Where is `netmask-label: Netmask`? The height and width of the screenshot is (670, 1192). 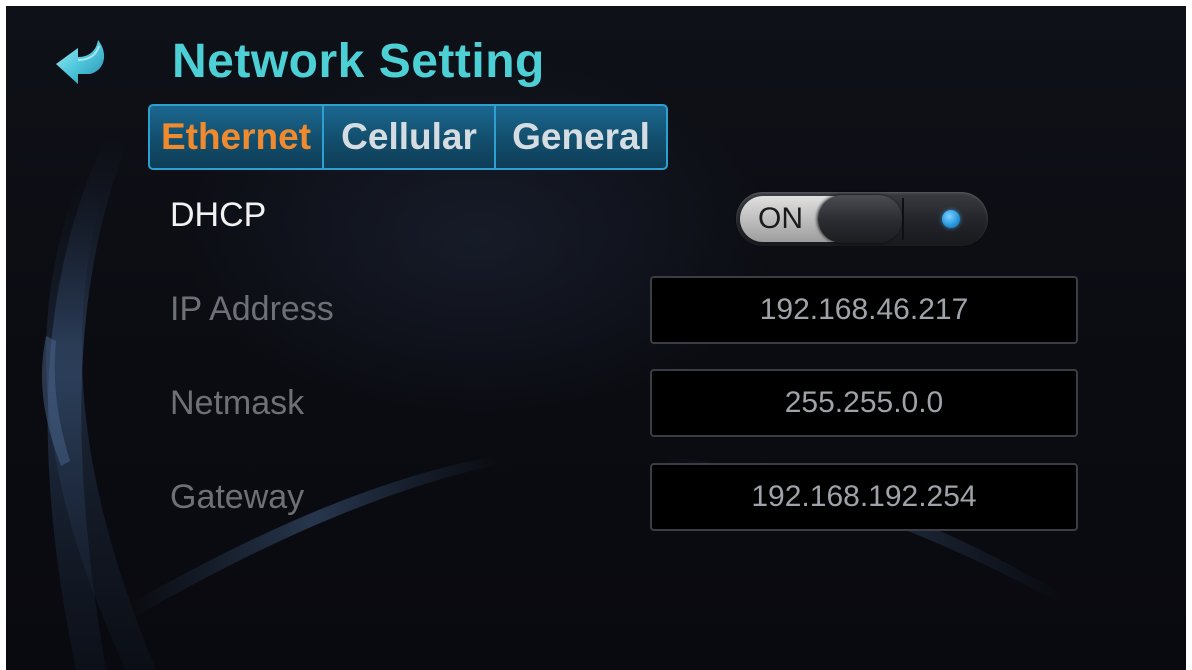 netmask-label: Netmask is located at coordinates (237, 403).